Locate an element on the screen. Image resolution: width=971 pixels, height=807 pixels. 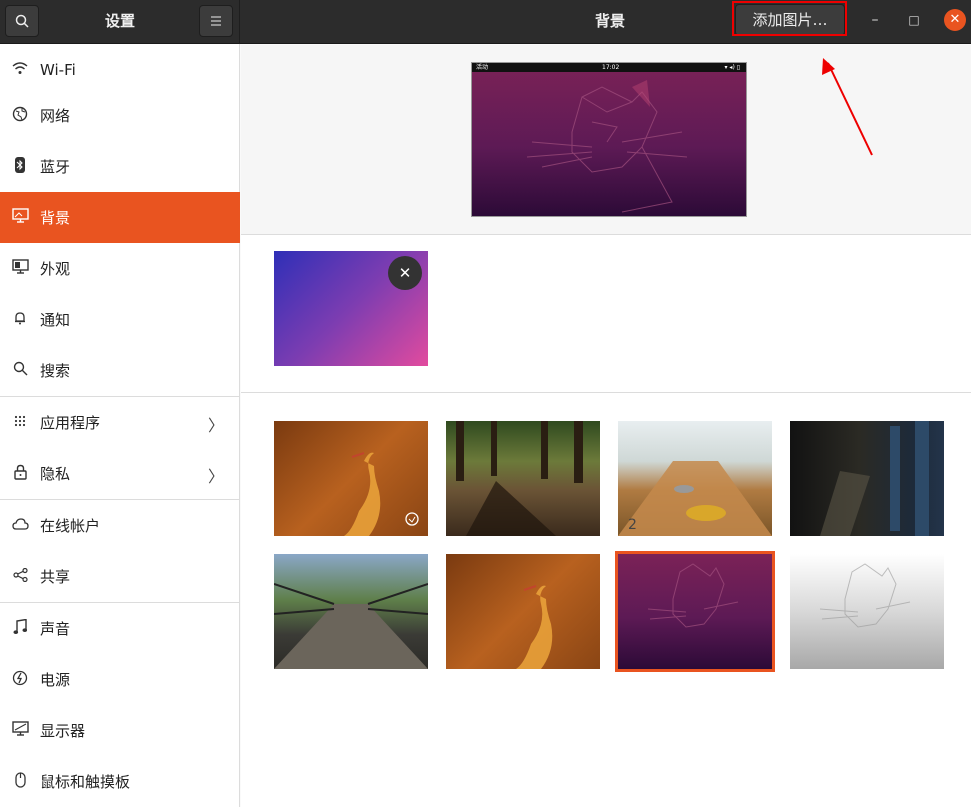
subway-photo is located at coordinates (874, 478).